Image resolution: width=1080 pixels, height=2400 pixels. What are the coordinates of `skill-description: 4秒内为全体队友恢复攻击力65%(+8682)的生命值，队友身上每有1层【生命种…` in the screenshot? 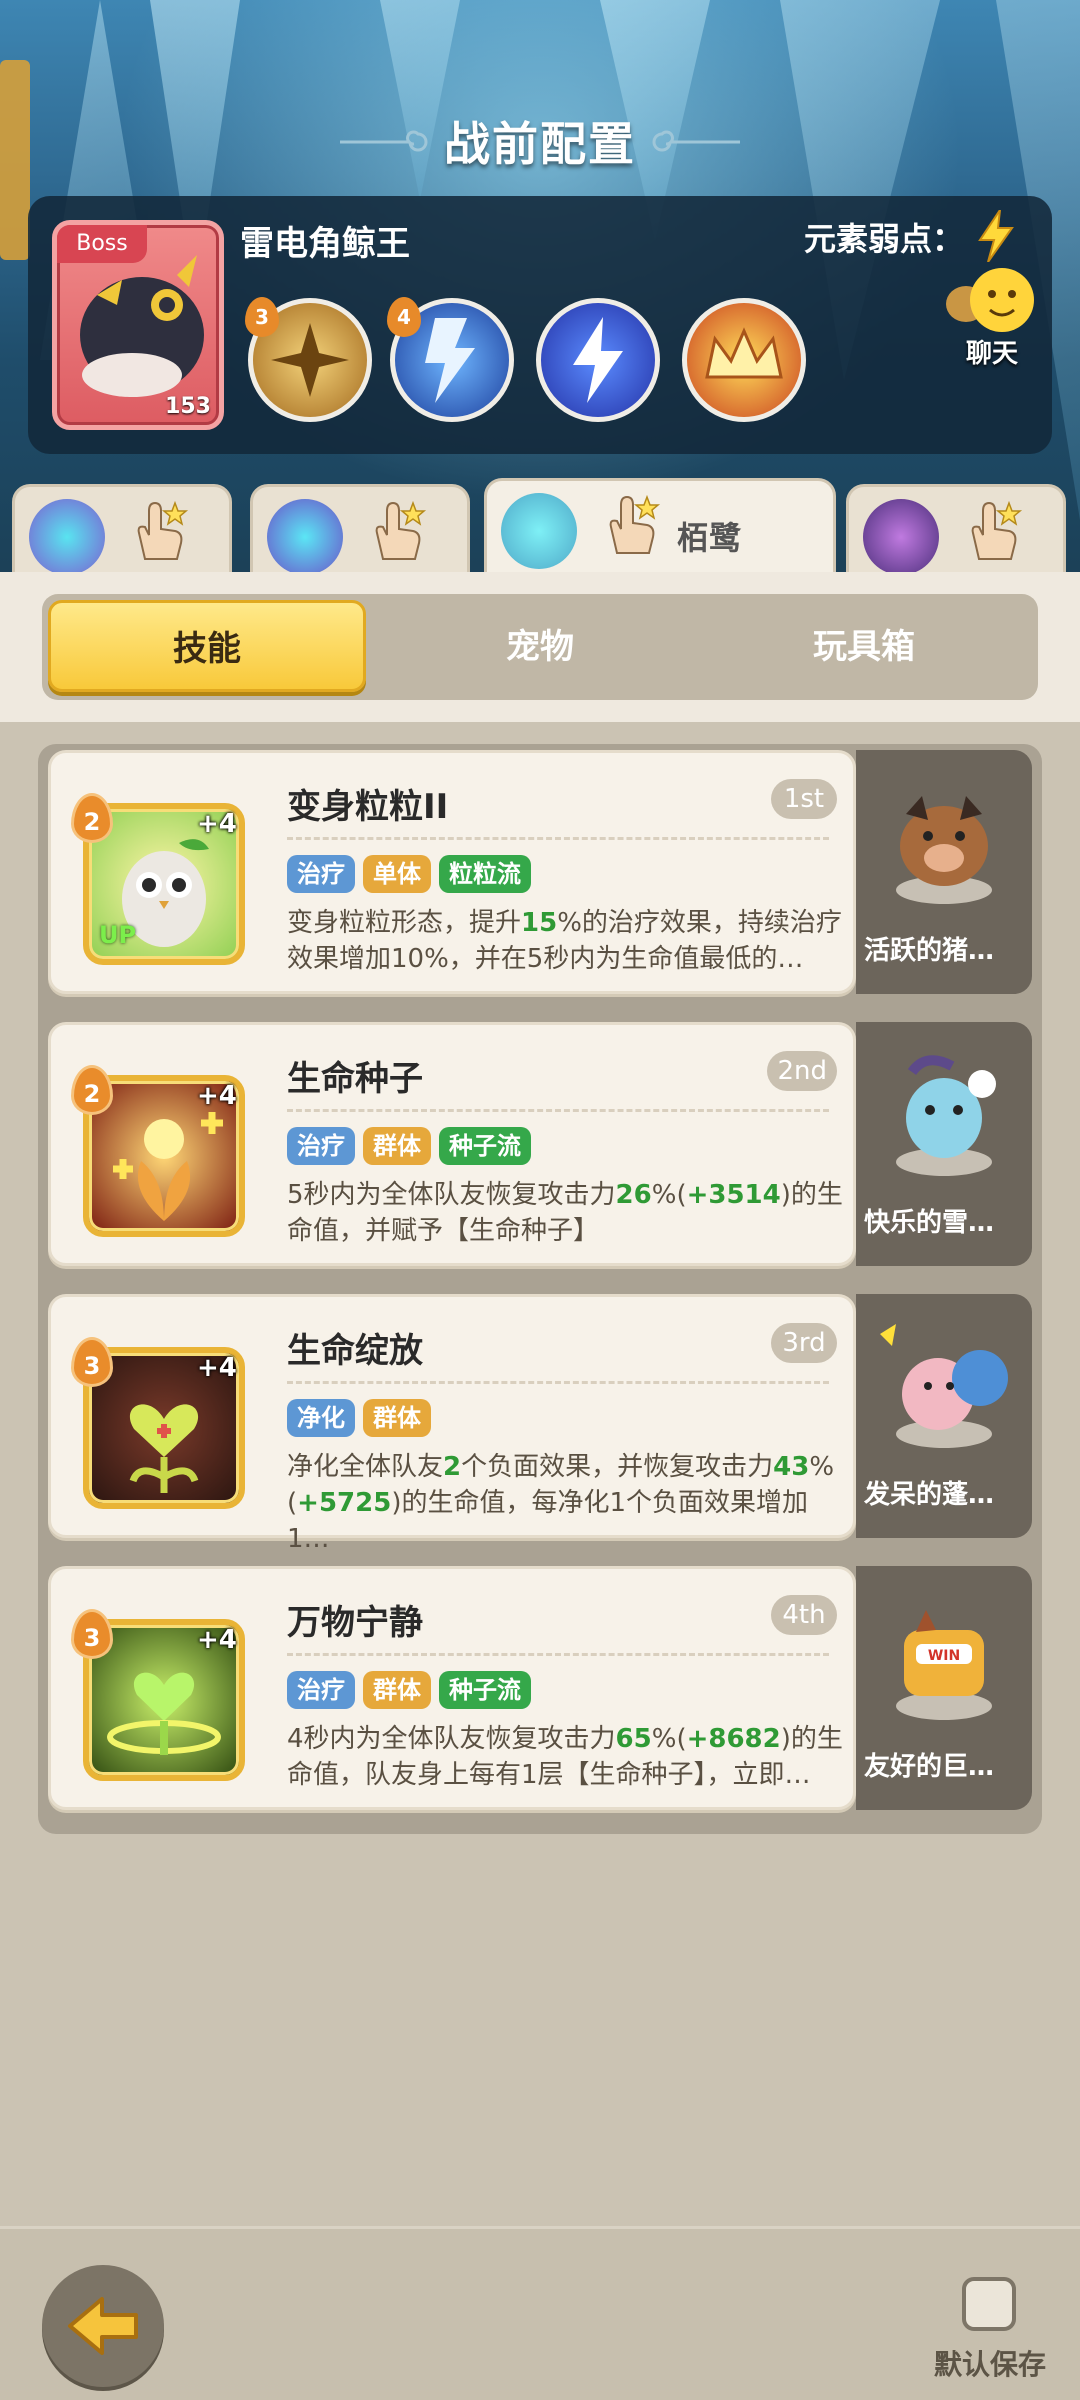 It's located at (565, 1757).